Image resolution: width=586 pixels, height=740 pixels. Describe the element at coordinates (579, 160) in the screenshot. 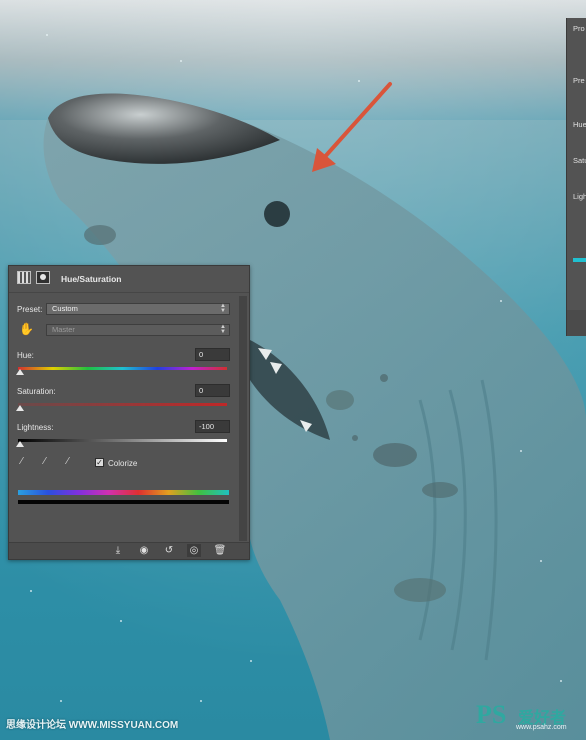

I see `side-label-3: Satu` at that location.